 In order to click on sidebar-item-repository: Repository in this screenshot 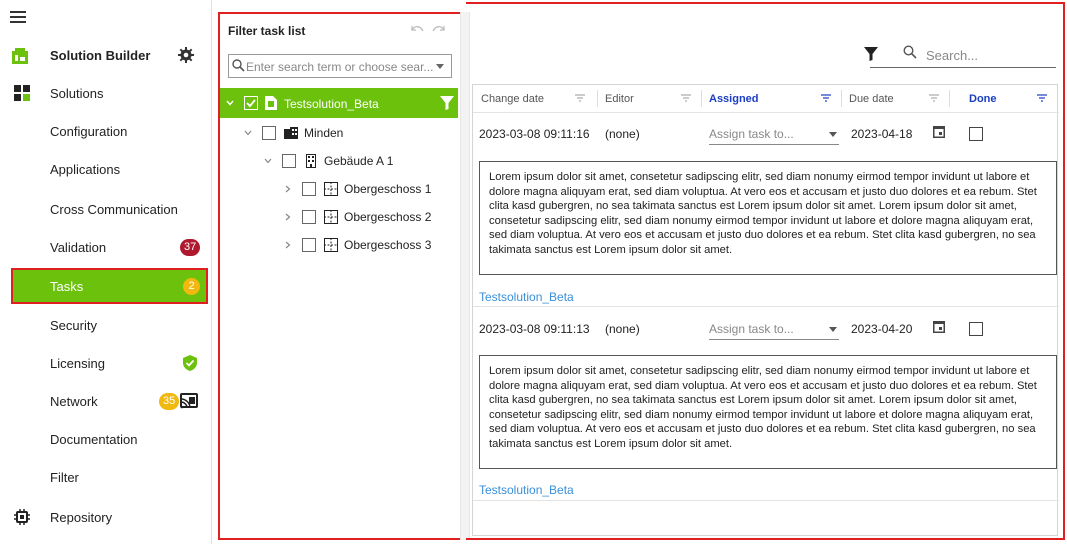, I will do `click(106, 517)`.